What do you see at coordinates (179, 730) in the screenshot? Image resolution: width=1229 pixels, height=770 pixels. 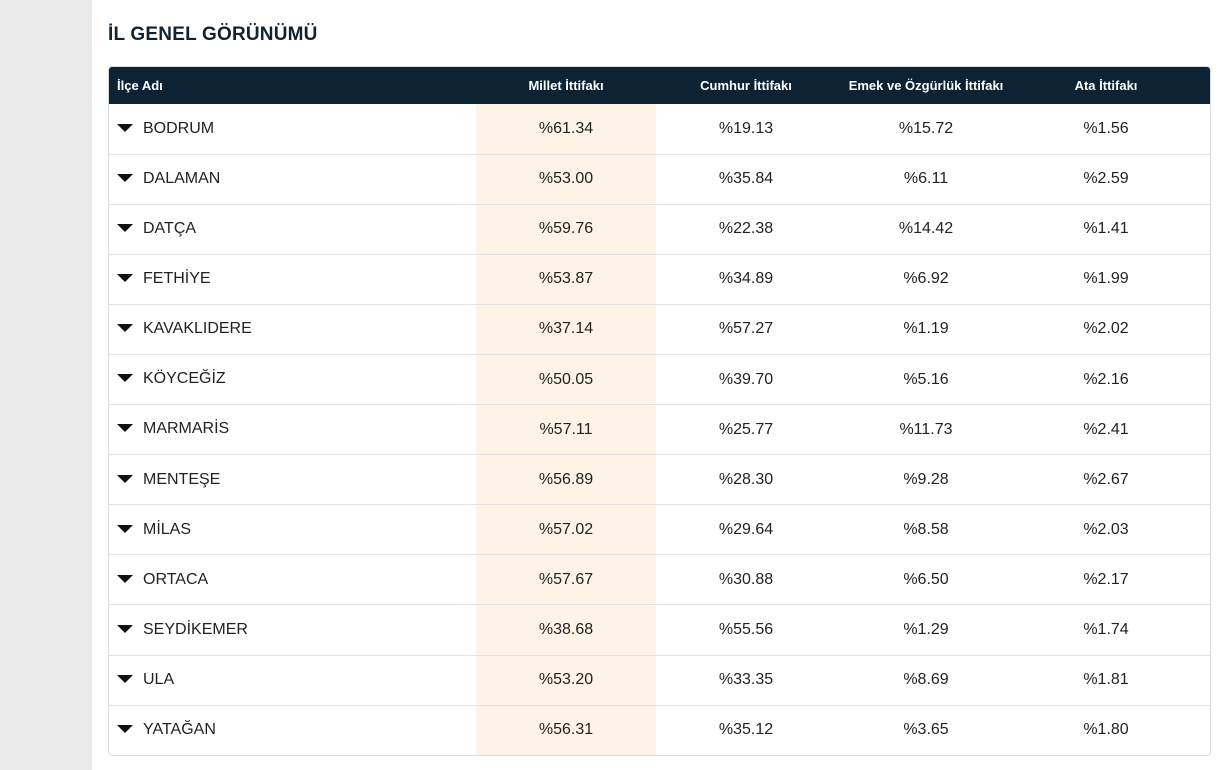 I see `district-name: YATAĞAN` at bounding box center [179, 730].